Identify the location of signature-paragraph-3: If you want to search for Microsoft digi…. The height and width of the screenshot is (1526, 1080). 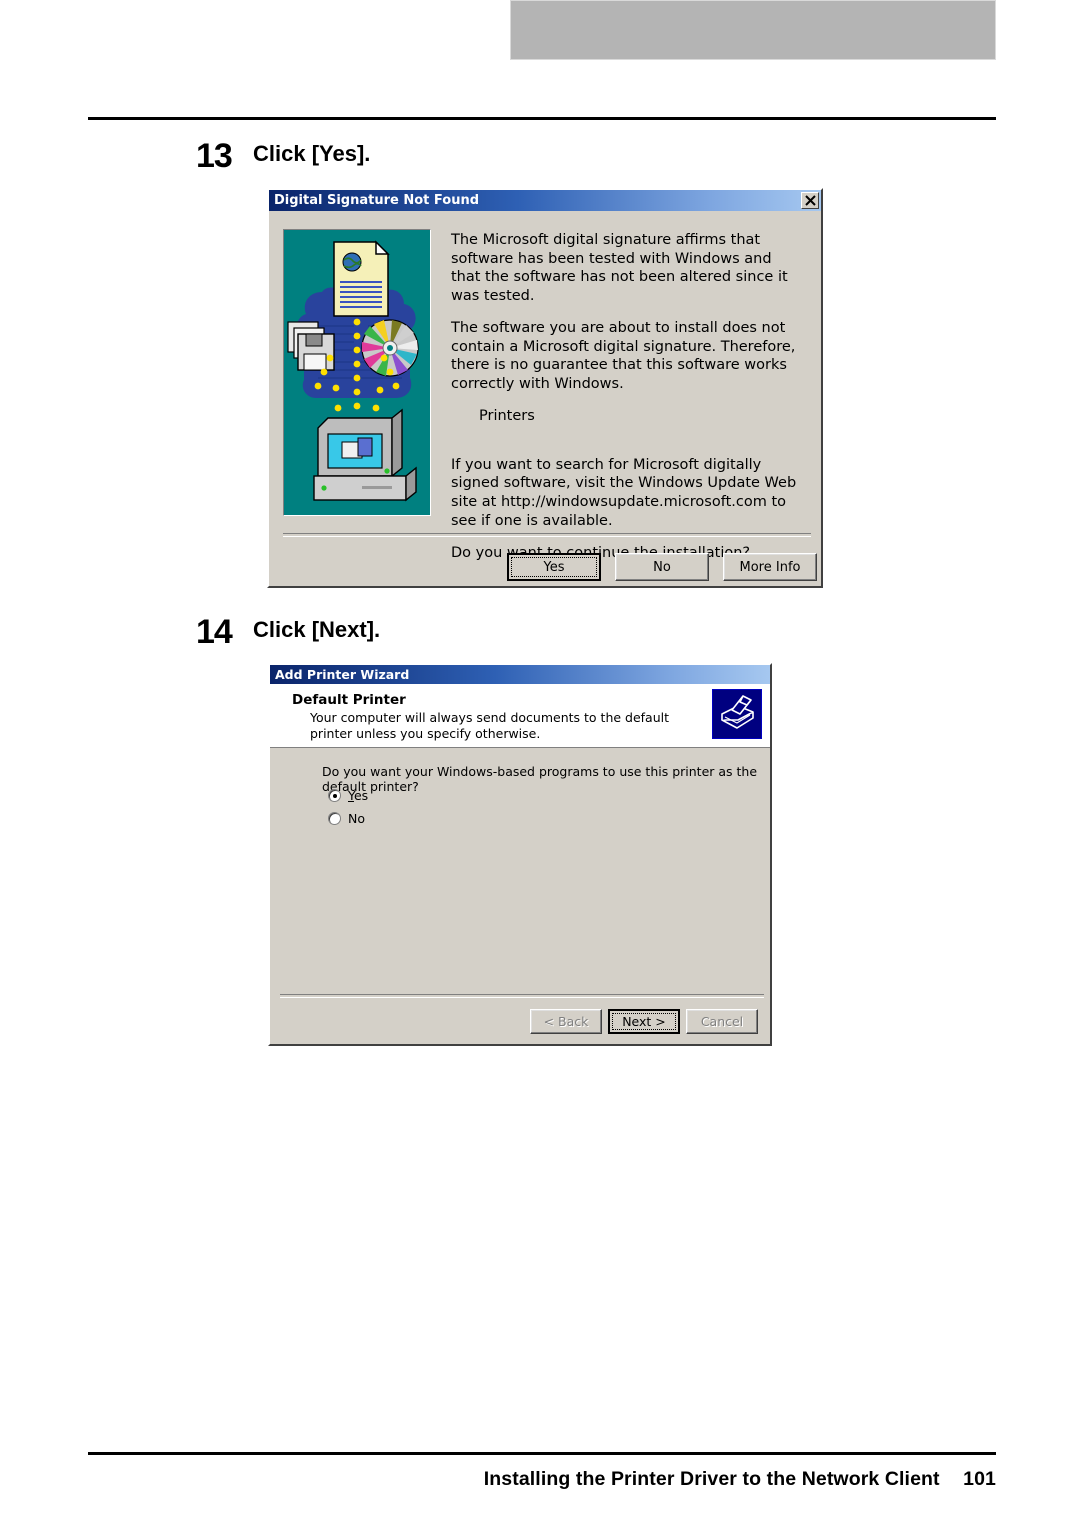
(624, 492).